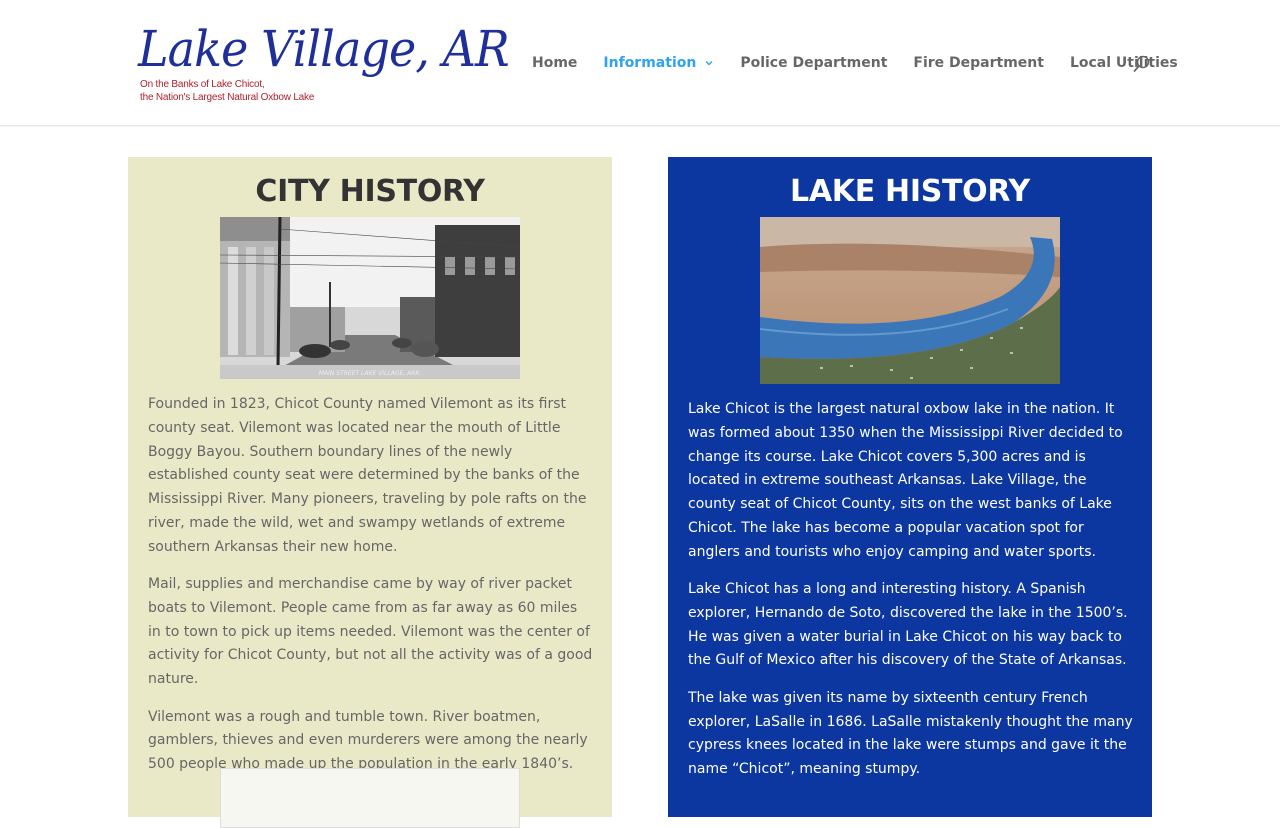 The image size is (1280, 828). I want to click on nav-item-information: Information, so click(658, 63).